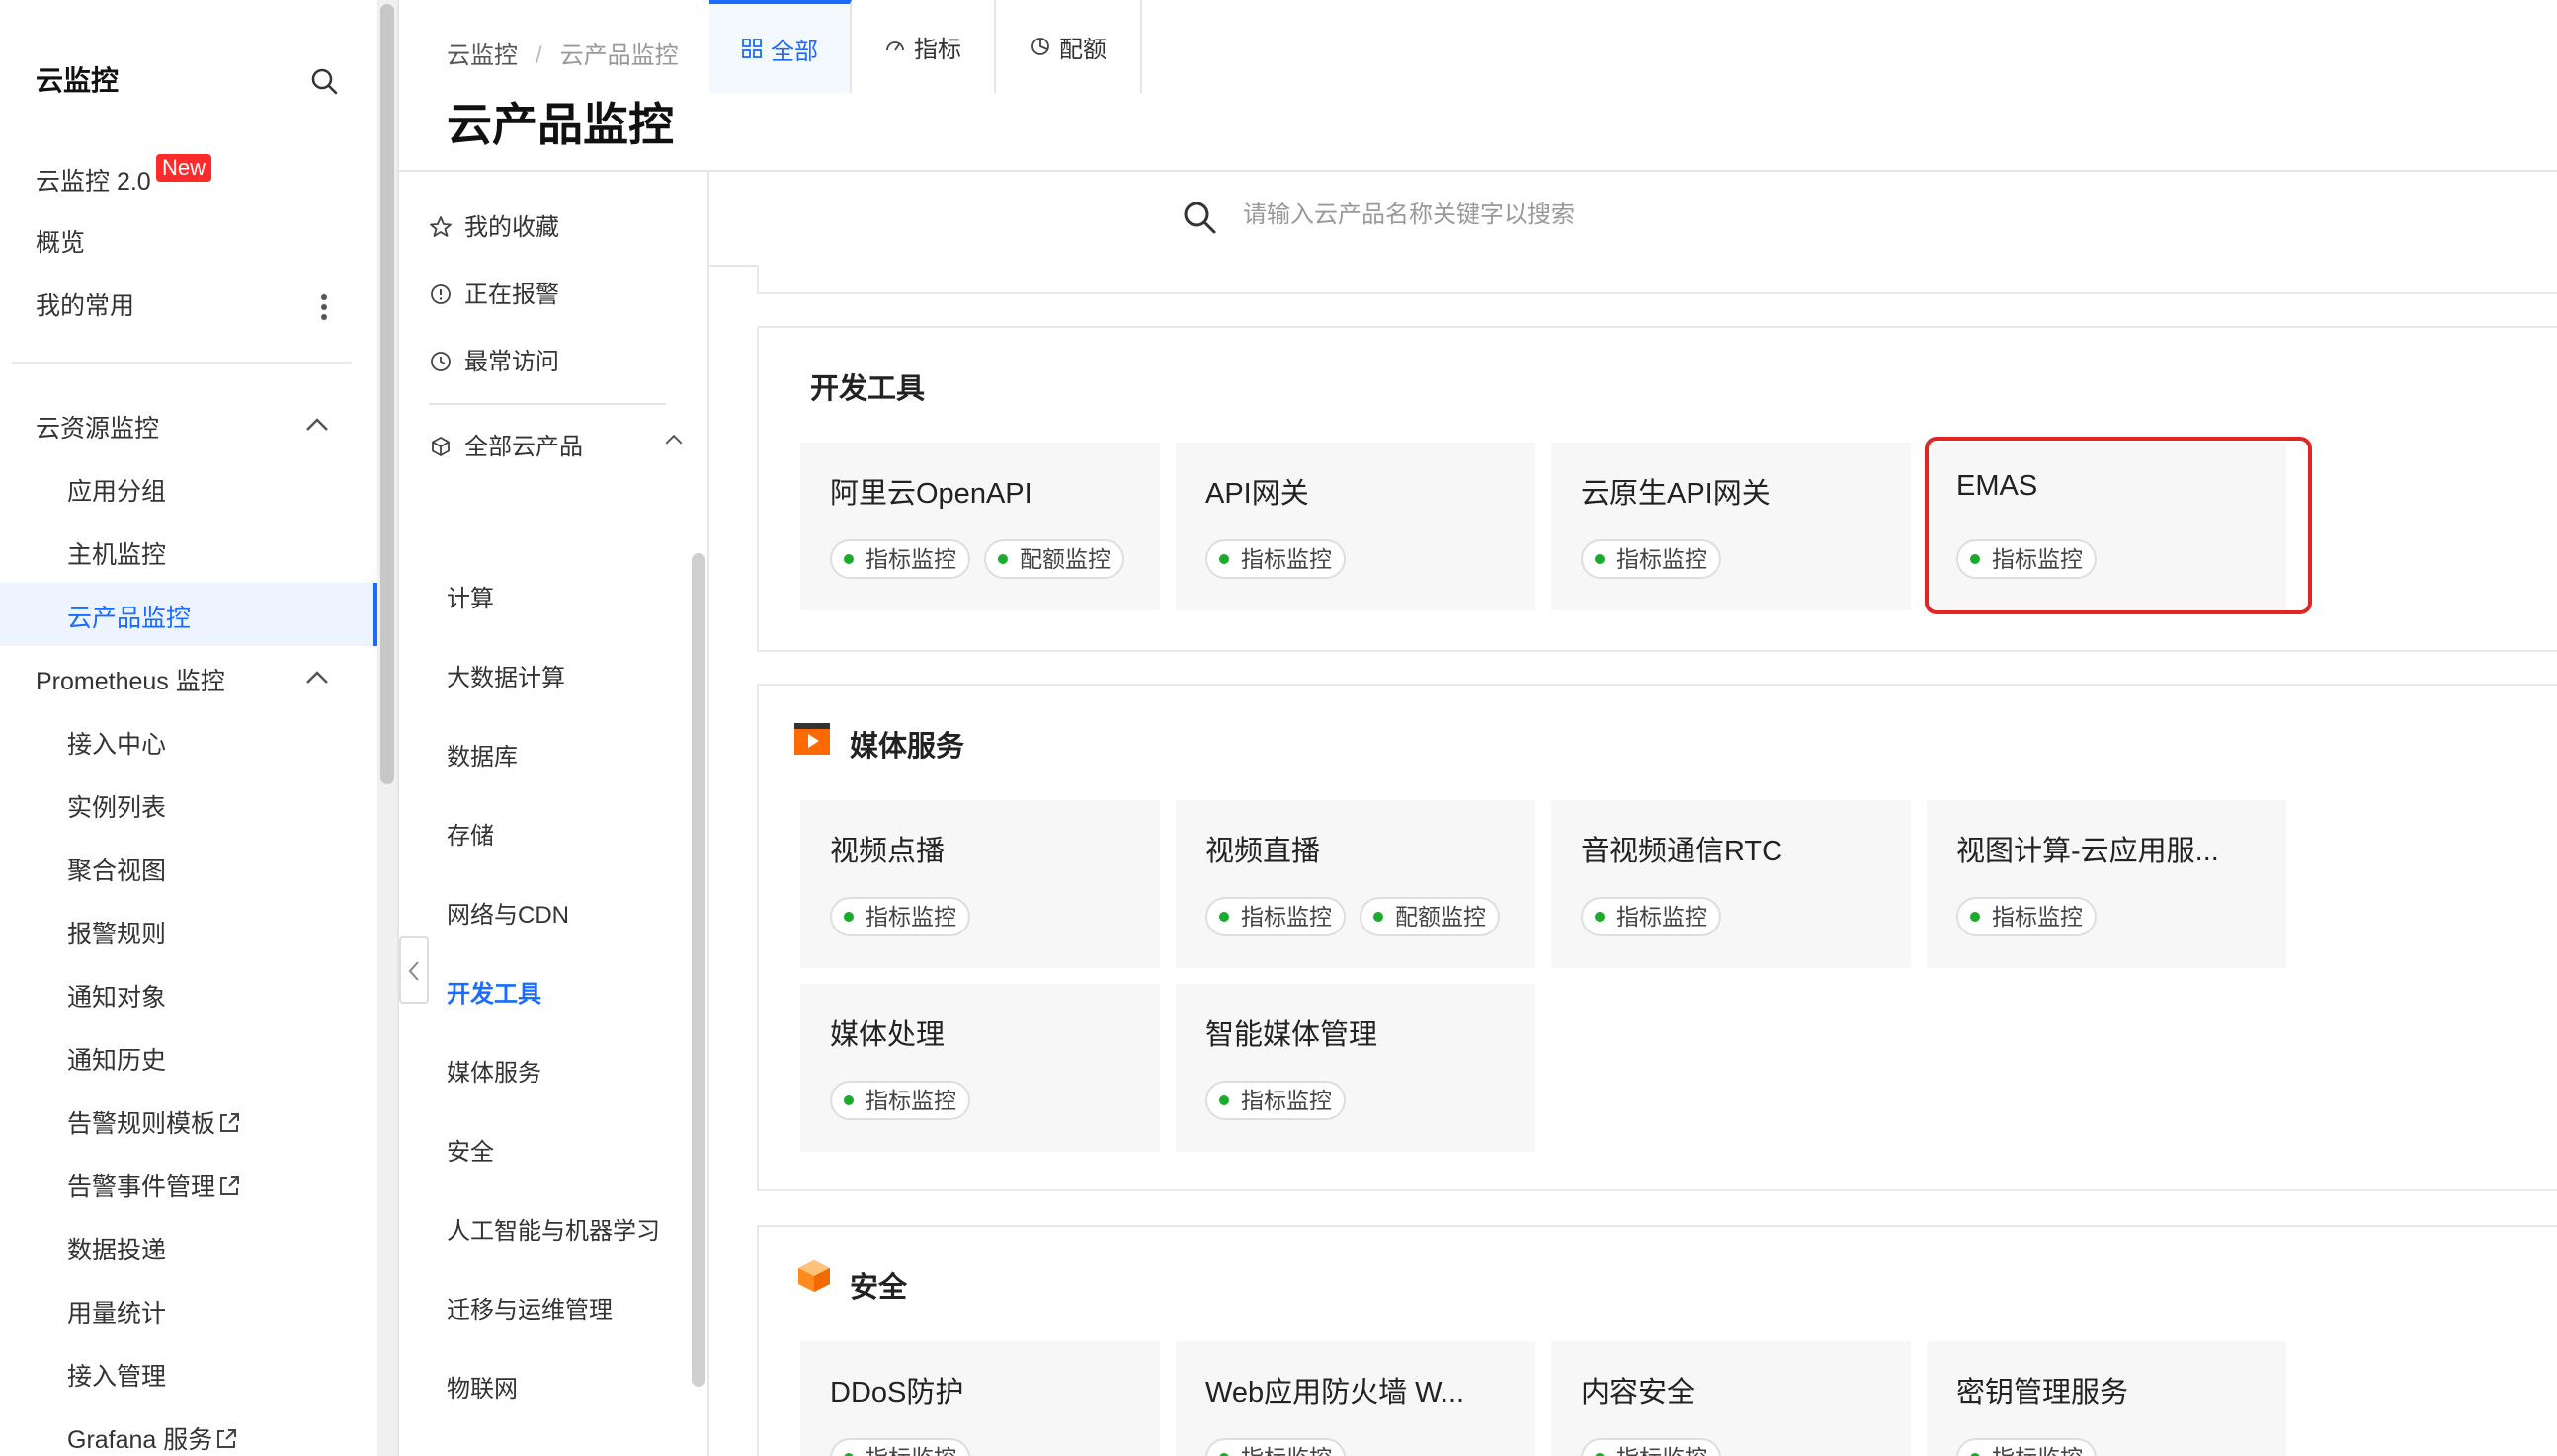 The height and width of the screenshot is (1456, 2557). What do you see at coordinates (506, 444) in the screenshot?
I see `filter-all-products: 全部云产品` at bounding box center [506, 444].